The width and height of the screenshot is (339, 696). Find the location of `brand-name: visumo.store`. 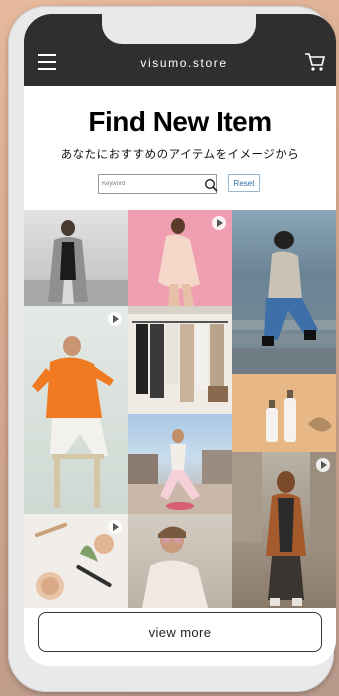

brand-name: visumo.store is located at coordinates (184, 63).